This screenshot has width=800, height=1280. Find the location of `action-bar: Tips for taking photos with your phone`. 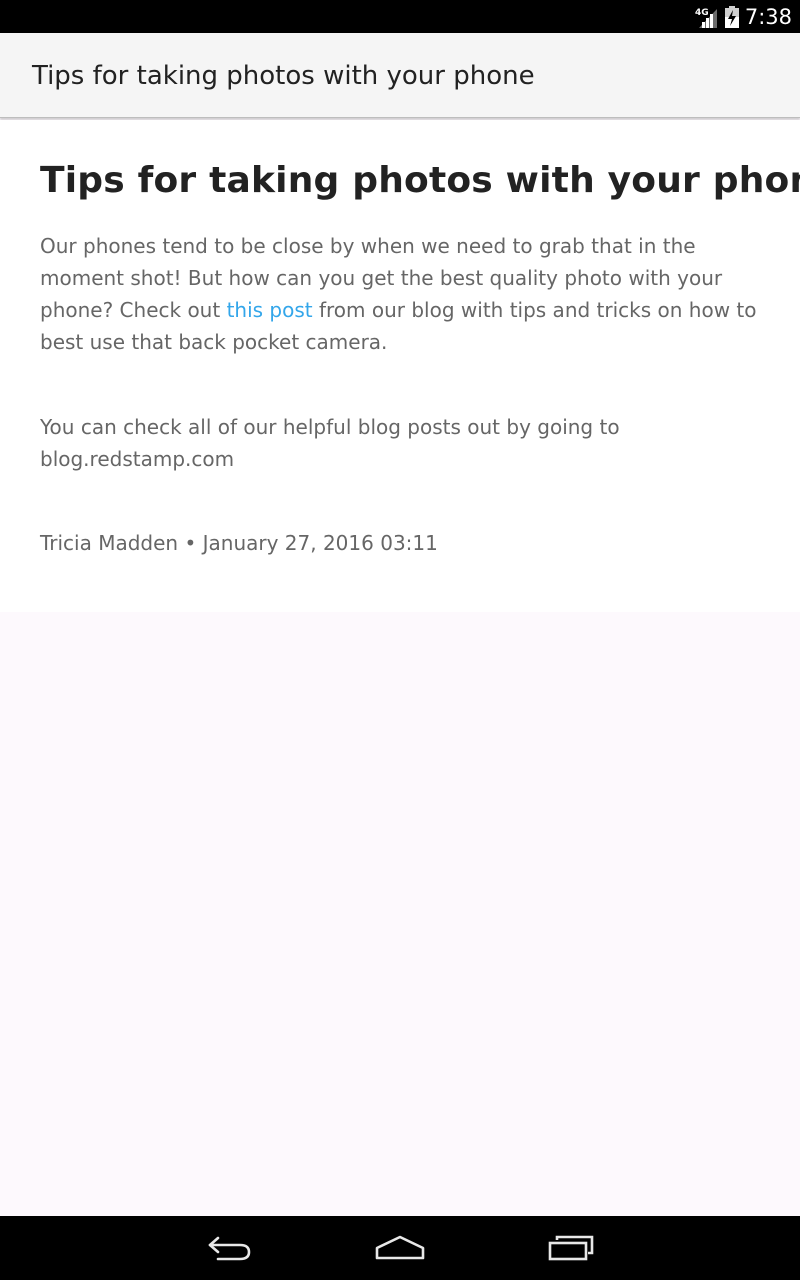

action-bar: Tips for taking photos with your phone is located at coordinates (400, 75).